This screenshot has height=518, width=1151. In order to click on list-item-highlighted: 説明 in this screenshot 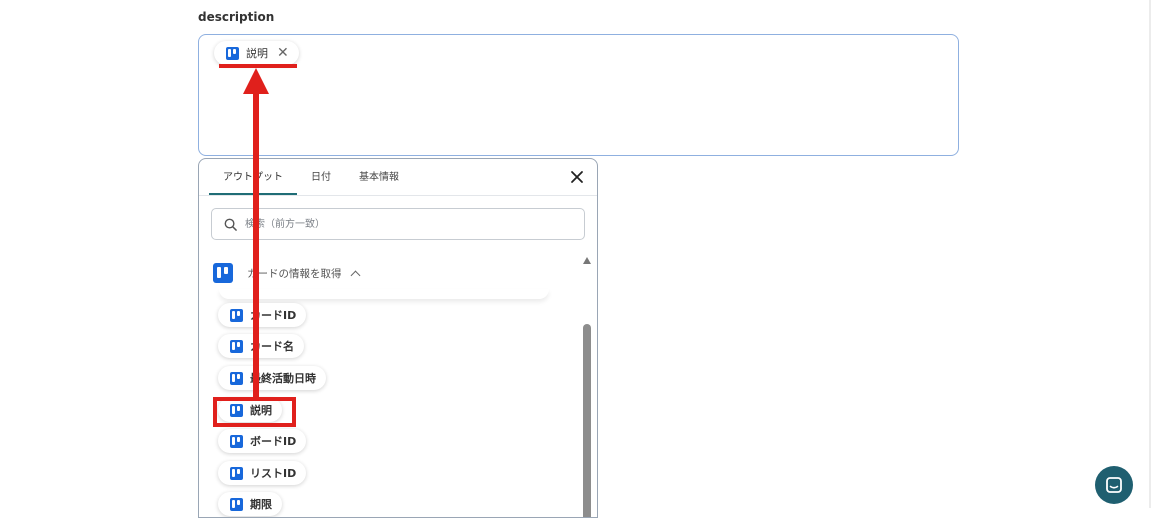, I will do `click(250, 410)`.